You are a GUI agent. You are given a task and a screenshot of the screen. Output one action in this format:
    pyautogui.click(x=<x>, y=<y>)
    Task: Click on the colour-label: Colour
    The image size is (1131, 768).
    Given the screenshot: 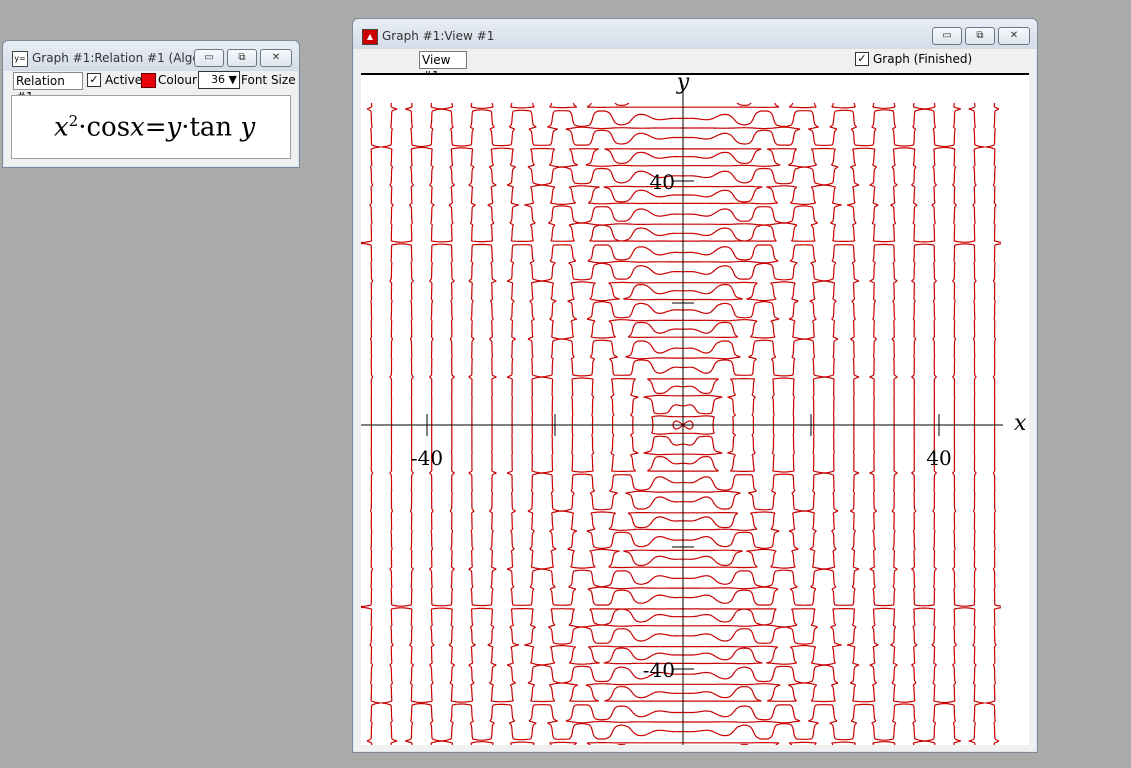 What is the action you would take?
    pyautogui.click(x=177, y=80)
    